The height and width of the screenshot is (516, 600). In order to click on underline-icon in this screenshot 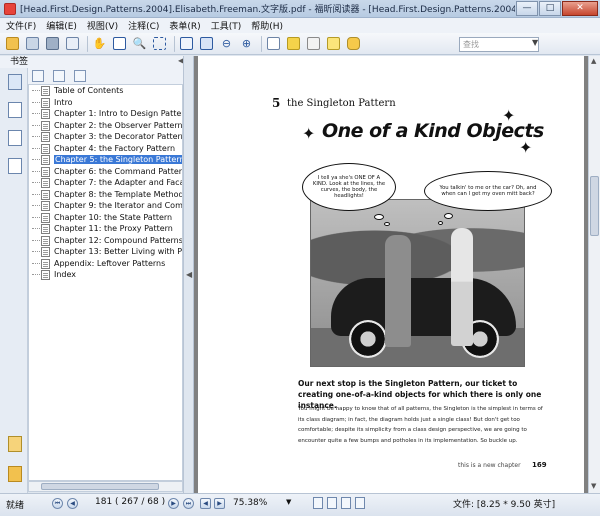, I will do `click(313, 43)`.